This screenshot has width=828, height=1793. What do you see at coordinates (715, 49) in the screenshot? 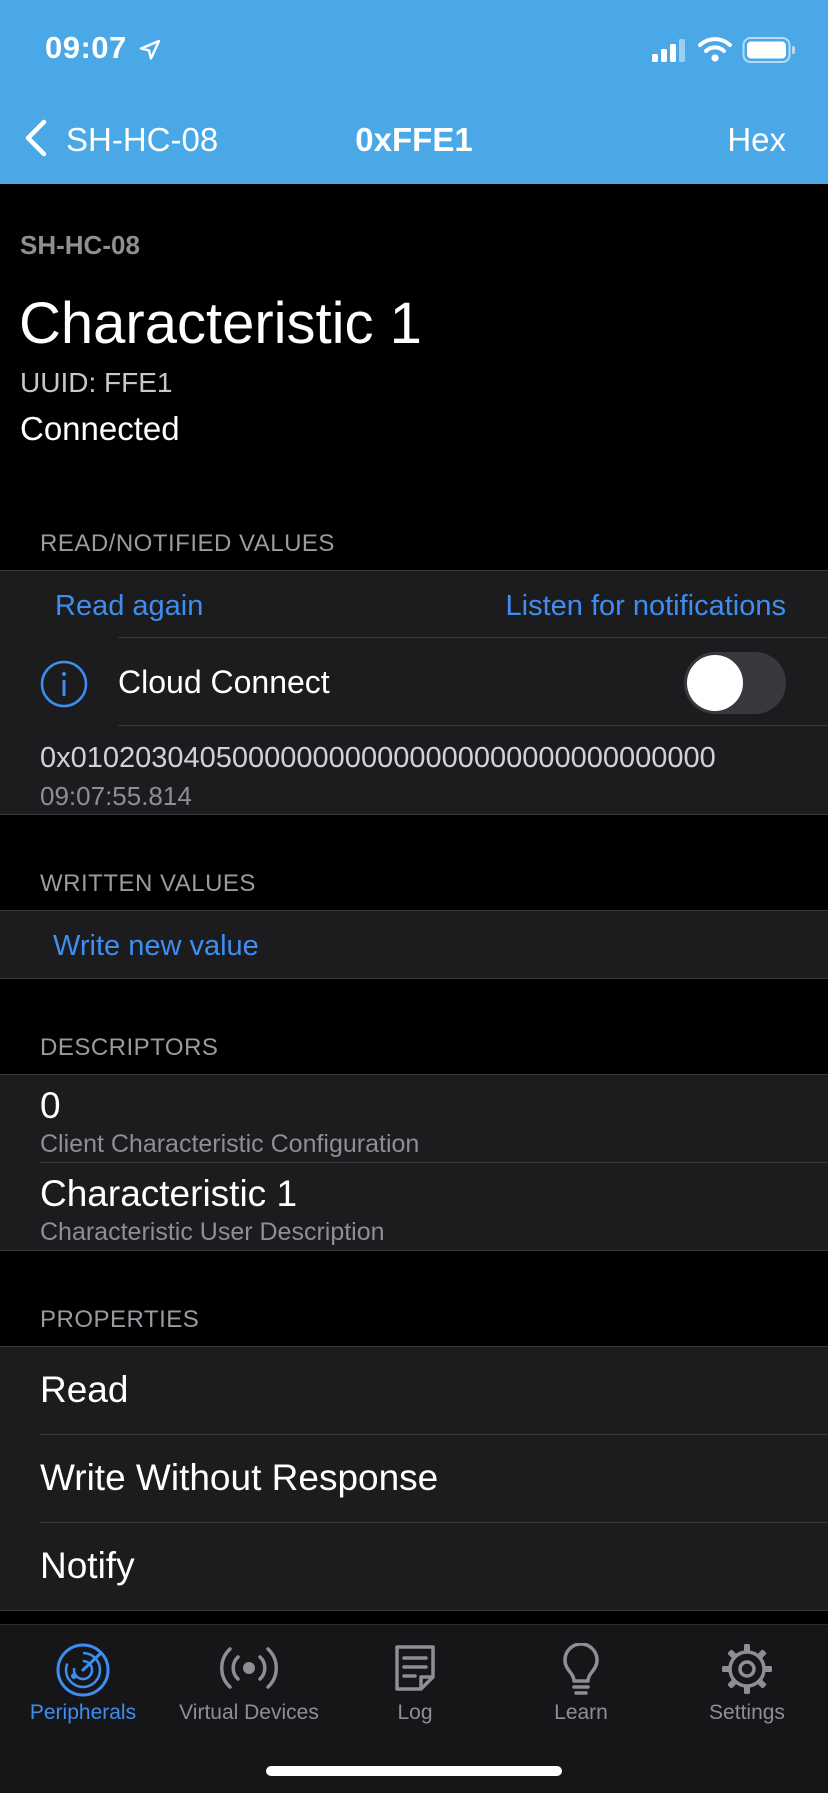
I see `wifi-icon` at bounding box center [715, 49].